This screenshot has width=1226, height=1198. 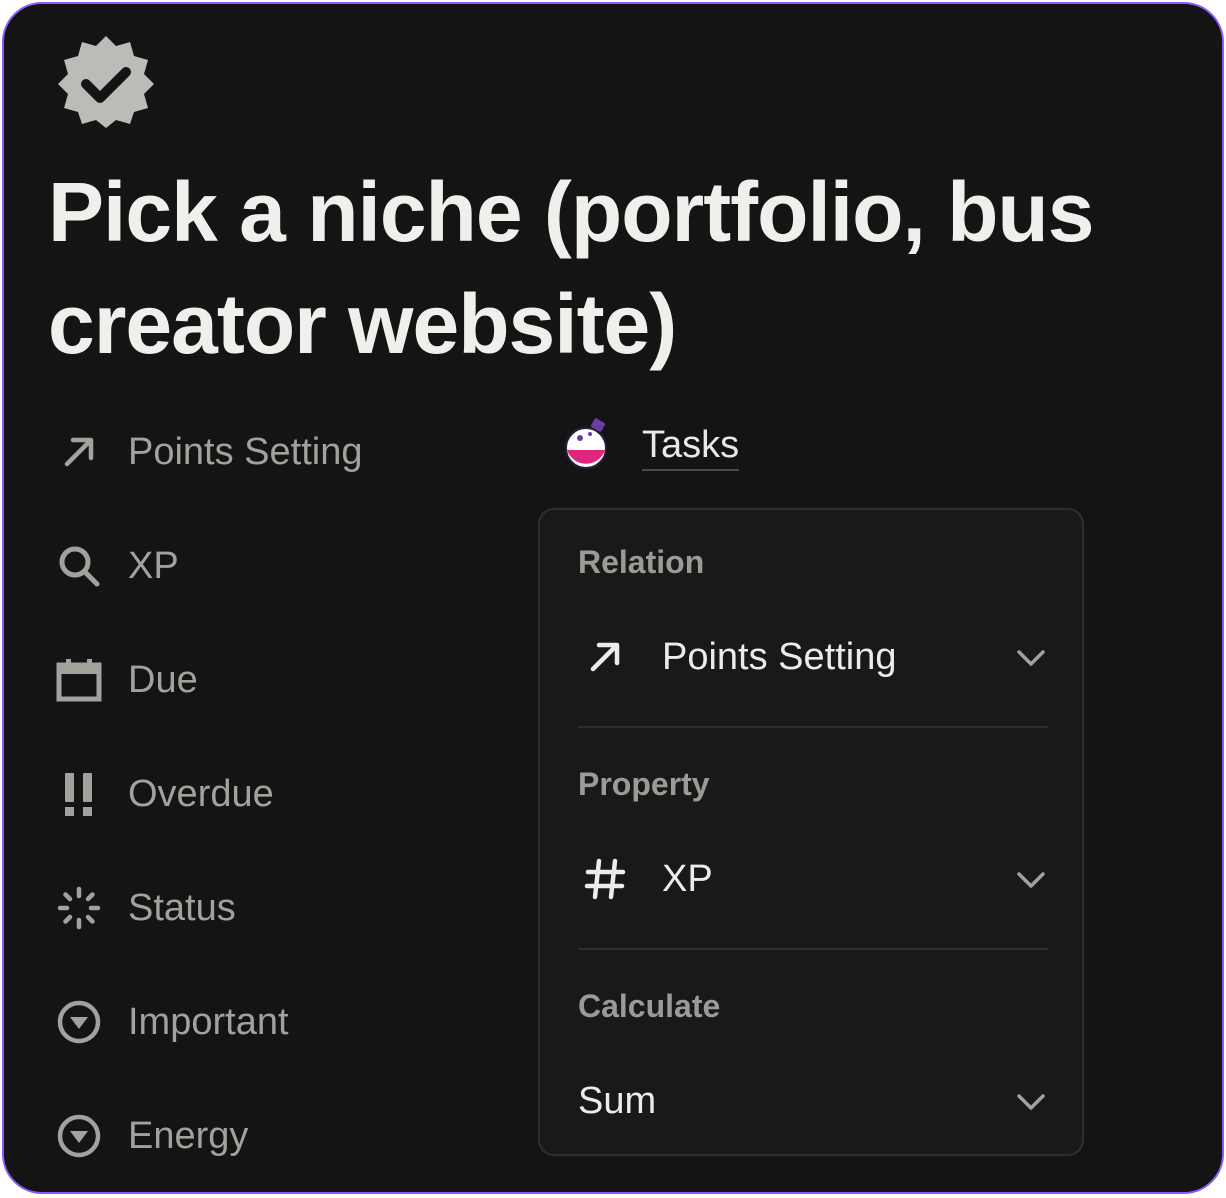 I want to click on property-label: Property, so click(x=644, y=784).